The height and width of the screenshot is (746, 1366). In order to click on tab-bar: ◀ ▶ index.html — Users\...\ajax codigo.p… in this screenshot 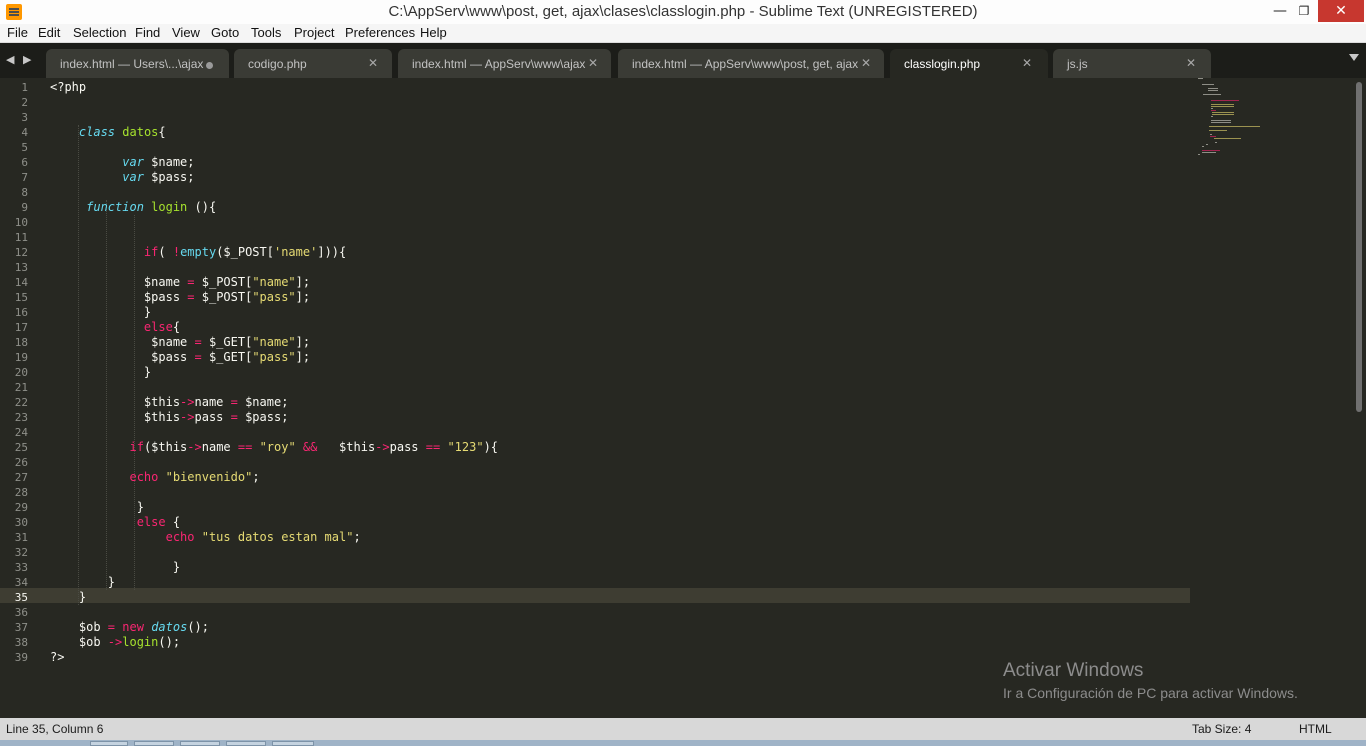, I will do `click(683, 60)`.